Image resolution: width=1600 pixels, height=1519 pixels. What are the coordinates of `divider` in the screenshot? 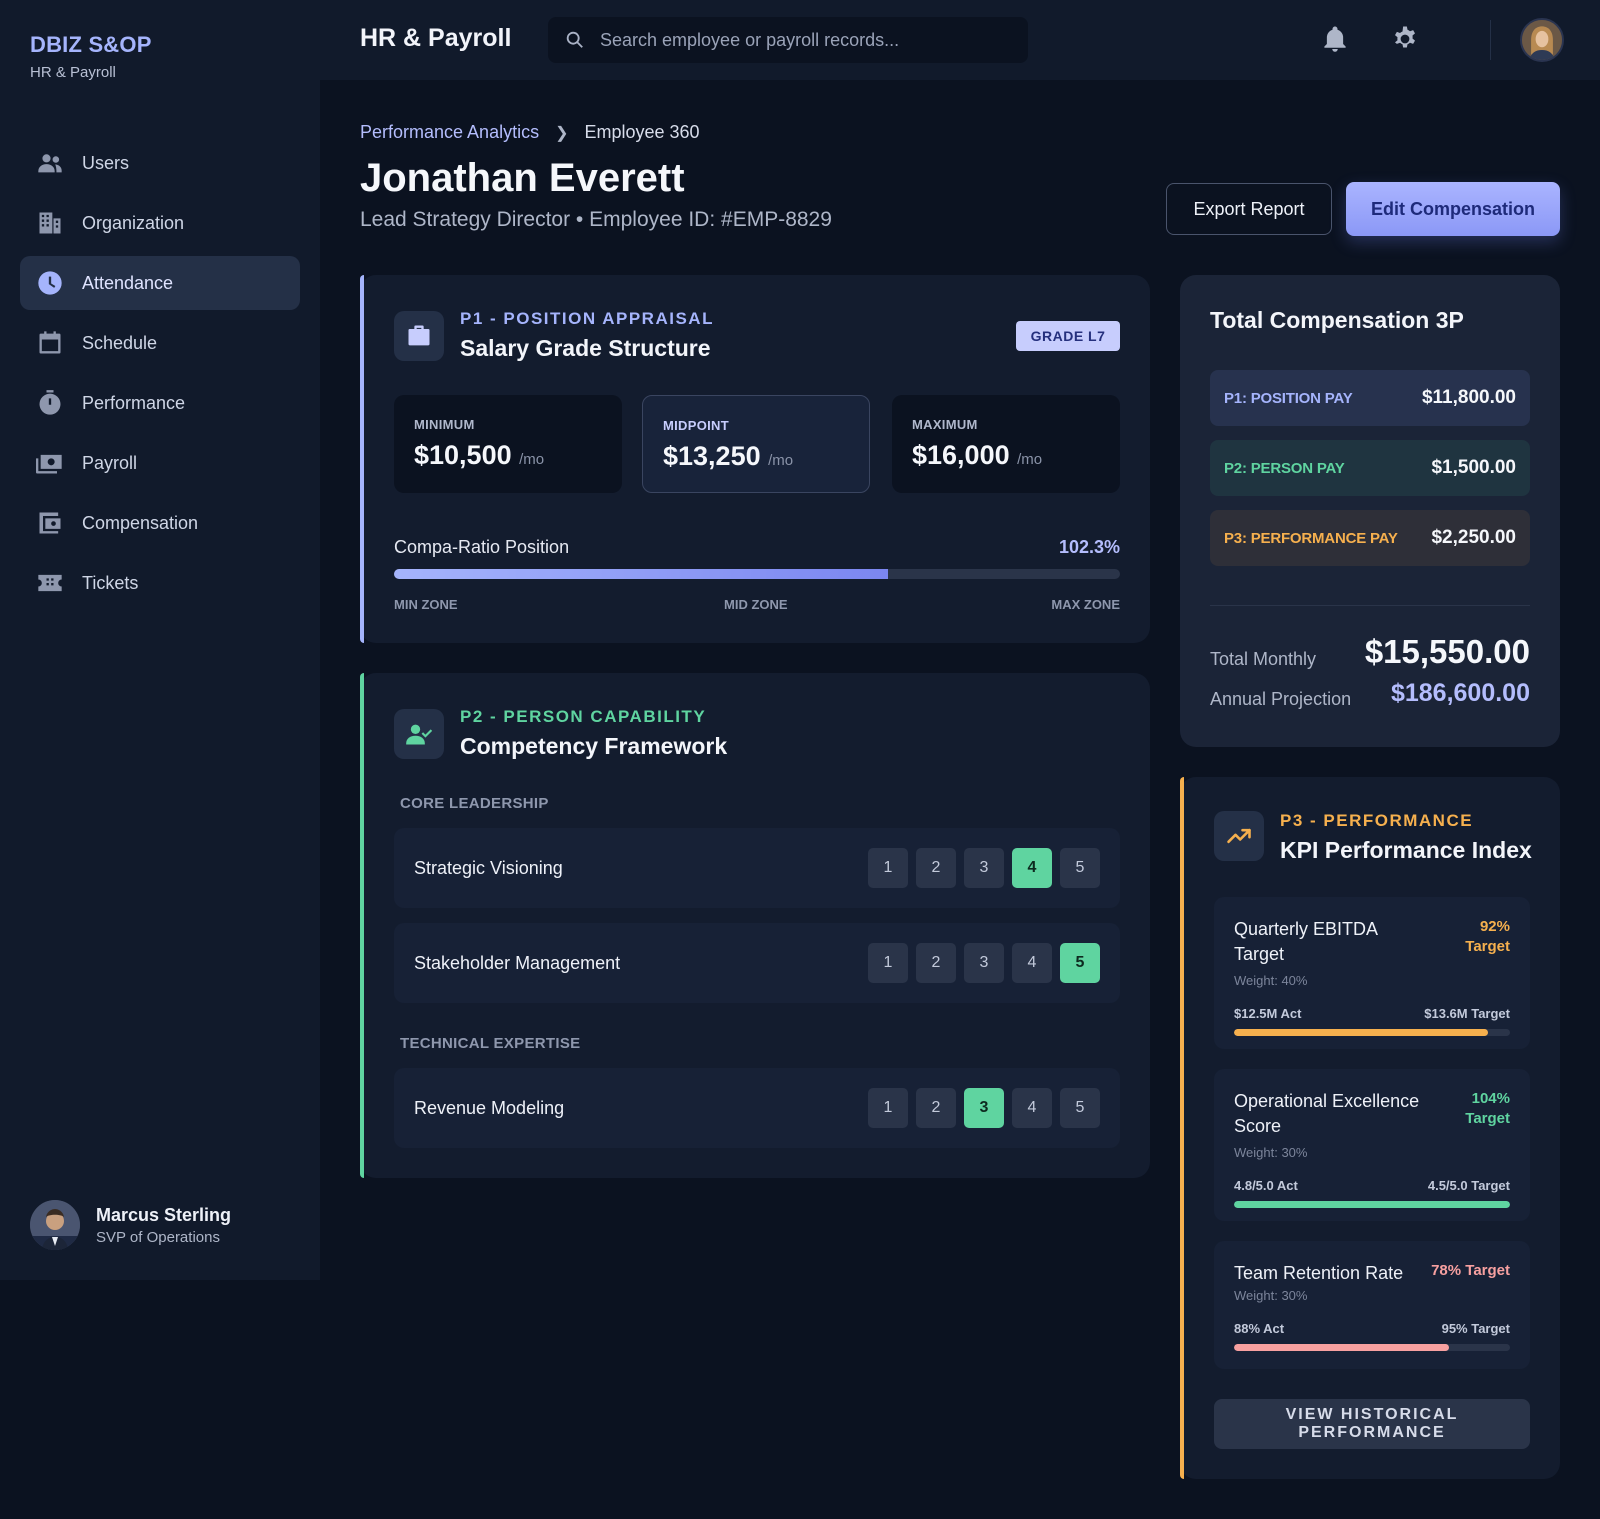 It's located at (1490, 40).